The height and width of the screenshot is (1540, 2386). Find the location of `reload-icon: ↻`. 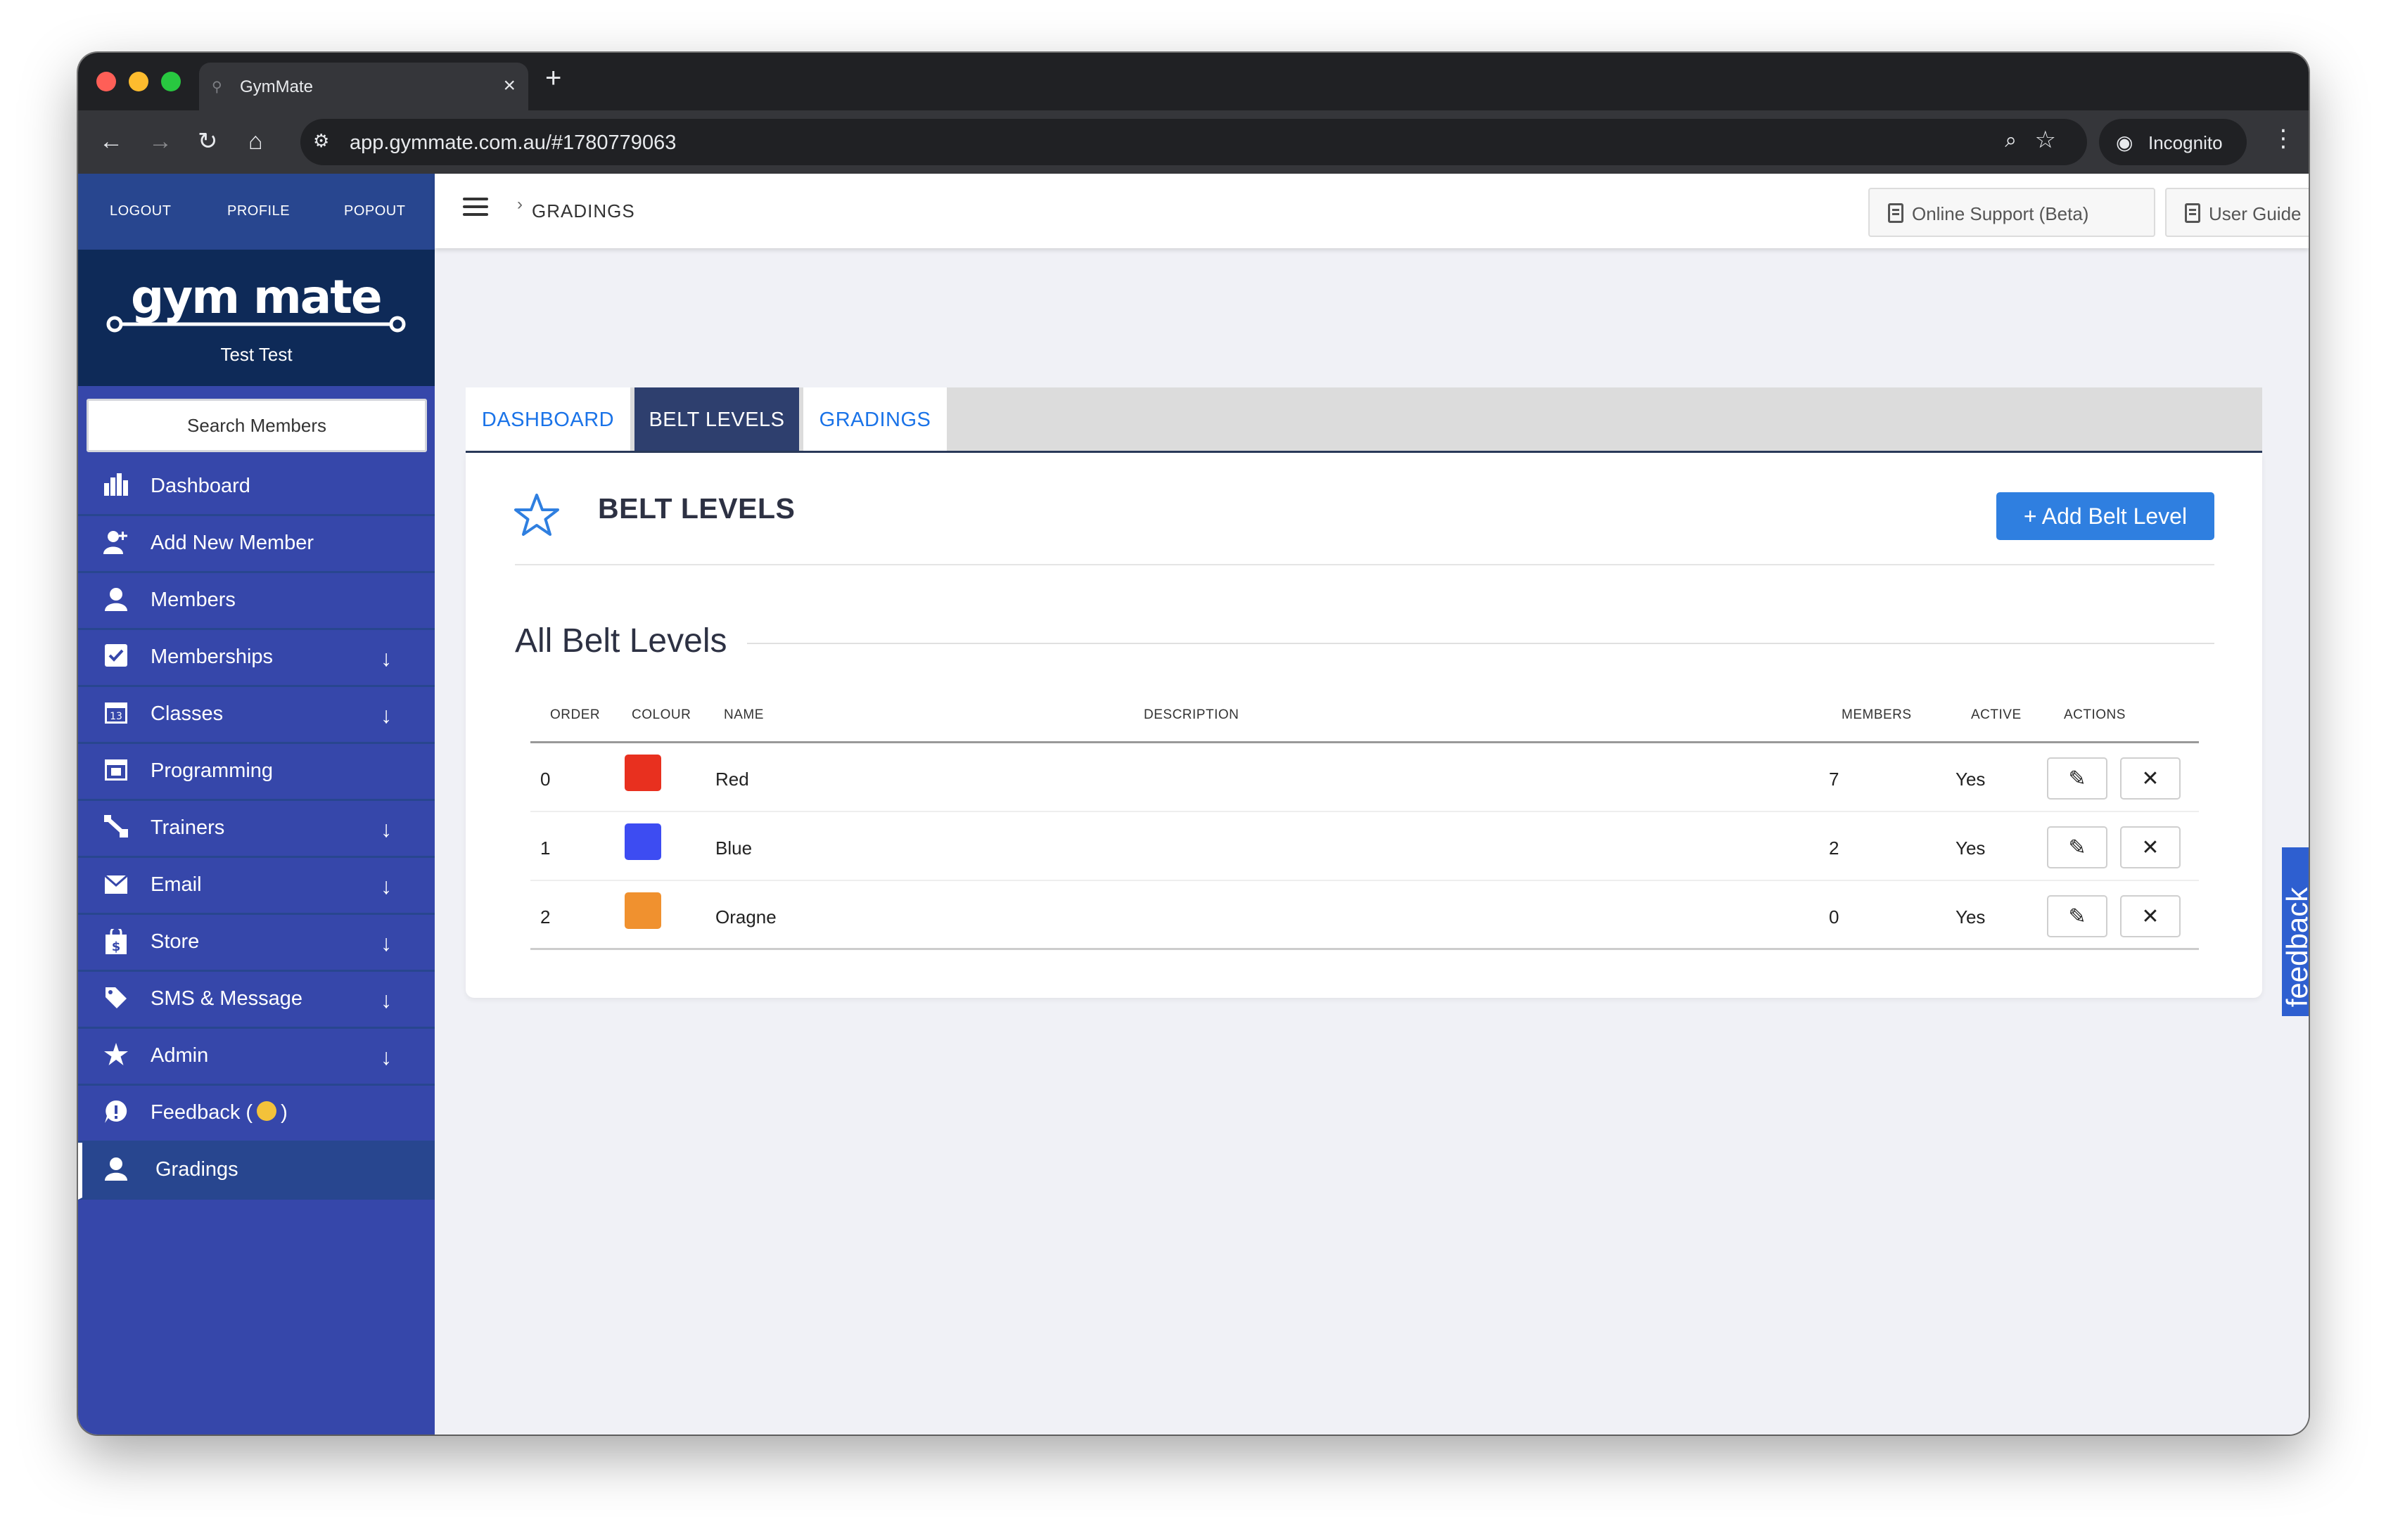

reload-icon: ↻ is located at coordinates (208, 141).